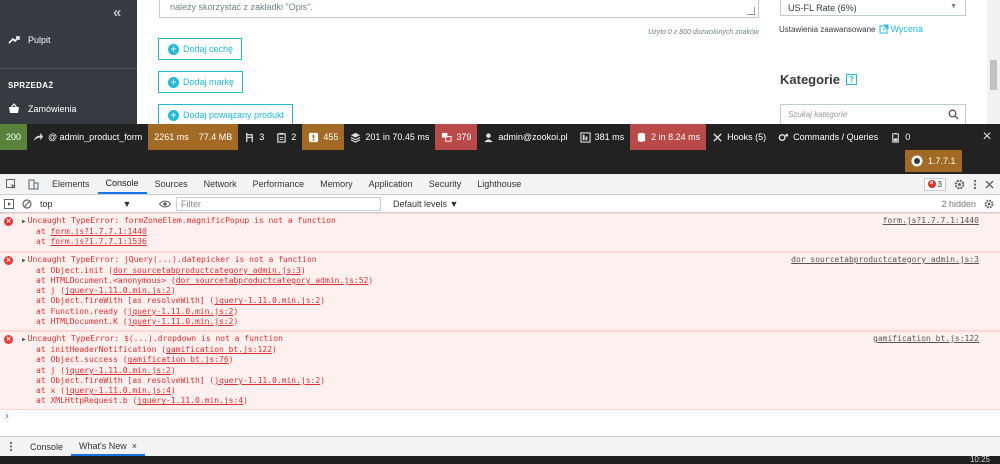  I want to click on validator-panel: 2, so click(286, 137).